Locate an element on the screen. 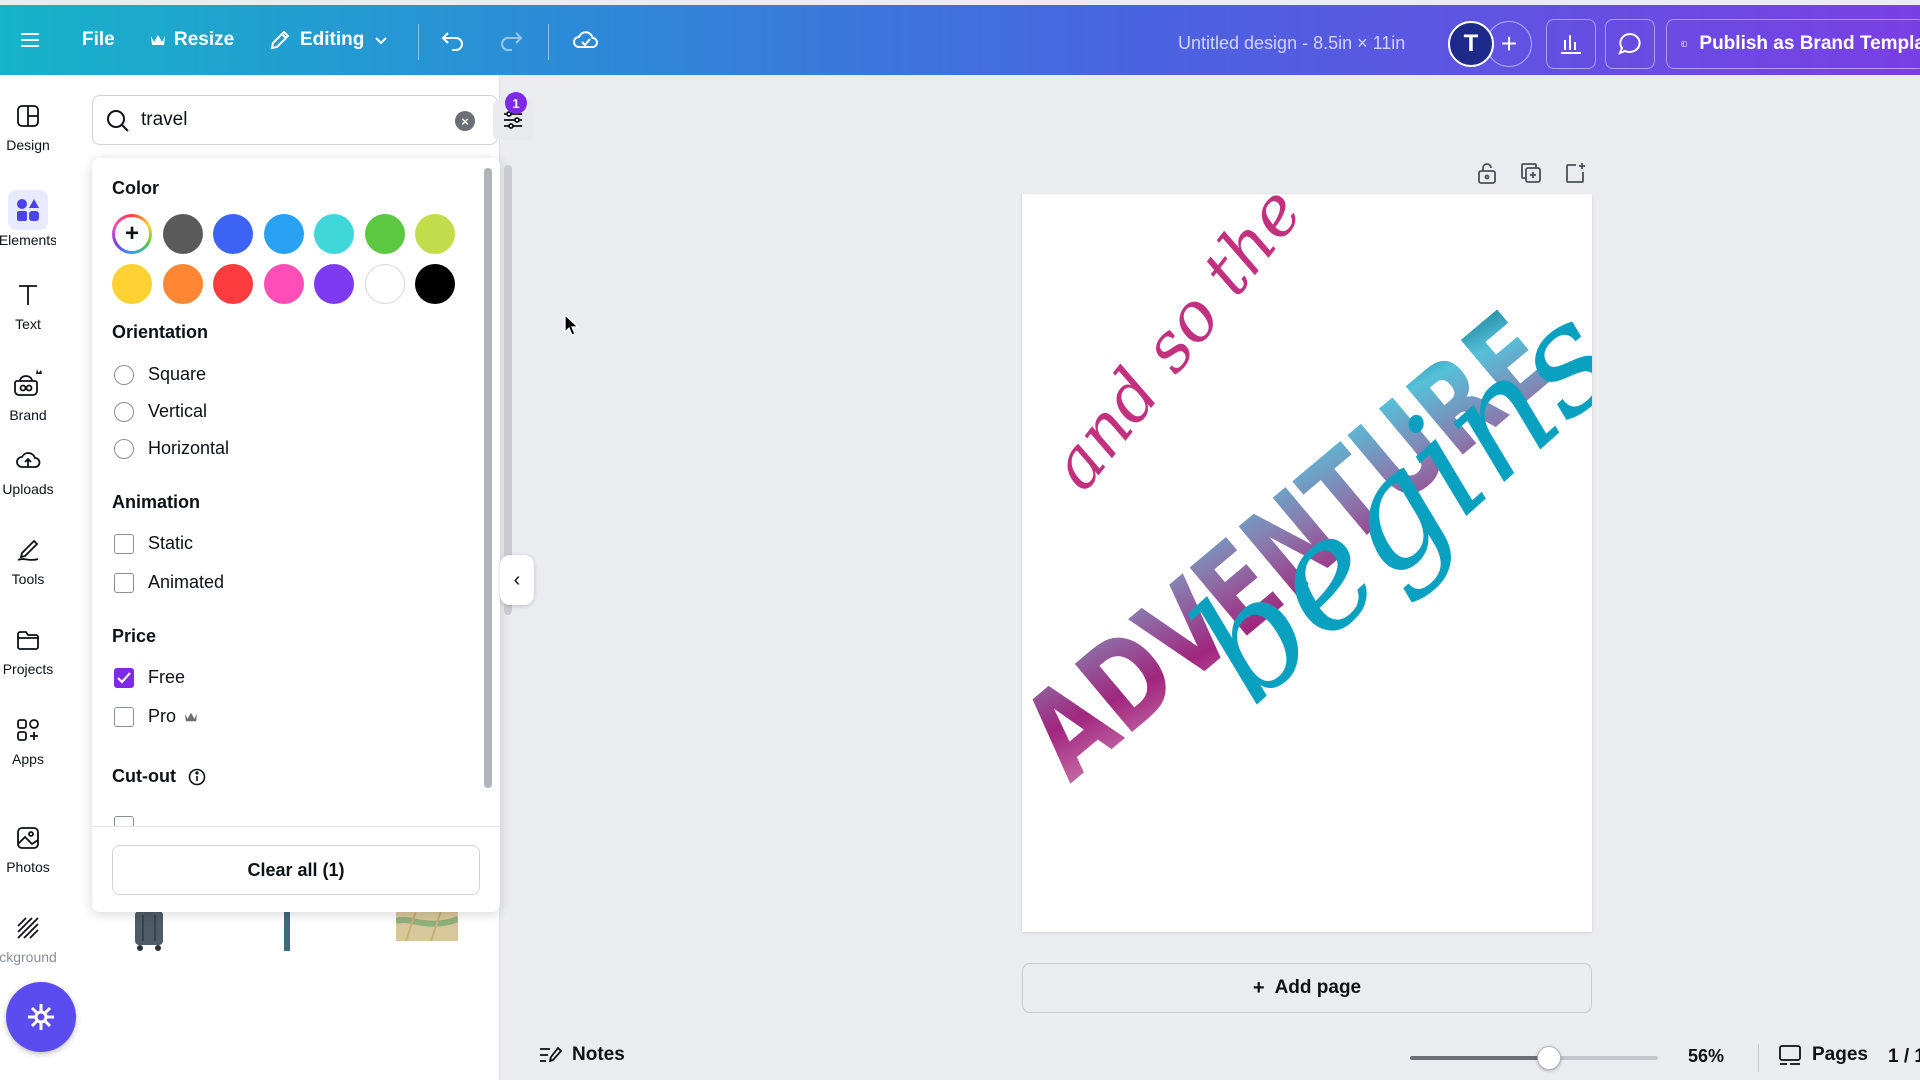 The width and height of the screenshot is (1920, 1080). panel-scrollbar is located at coordinates (508, 390).